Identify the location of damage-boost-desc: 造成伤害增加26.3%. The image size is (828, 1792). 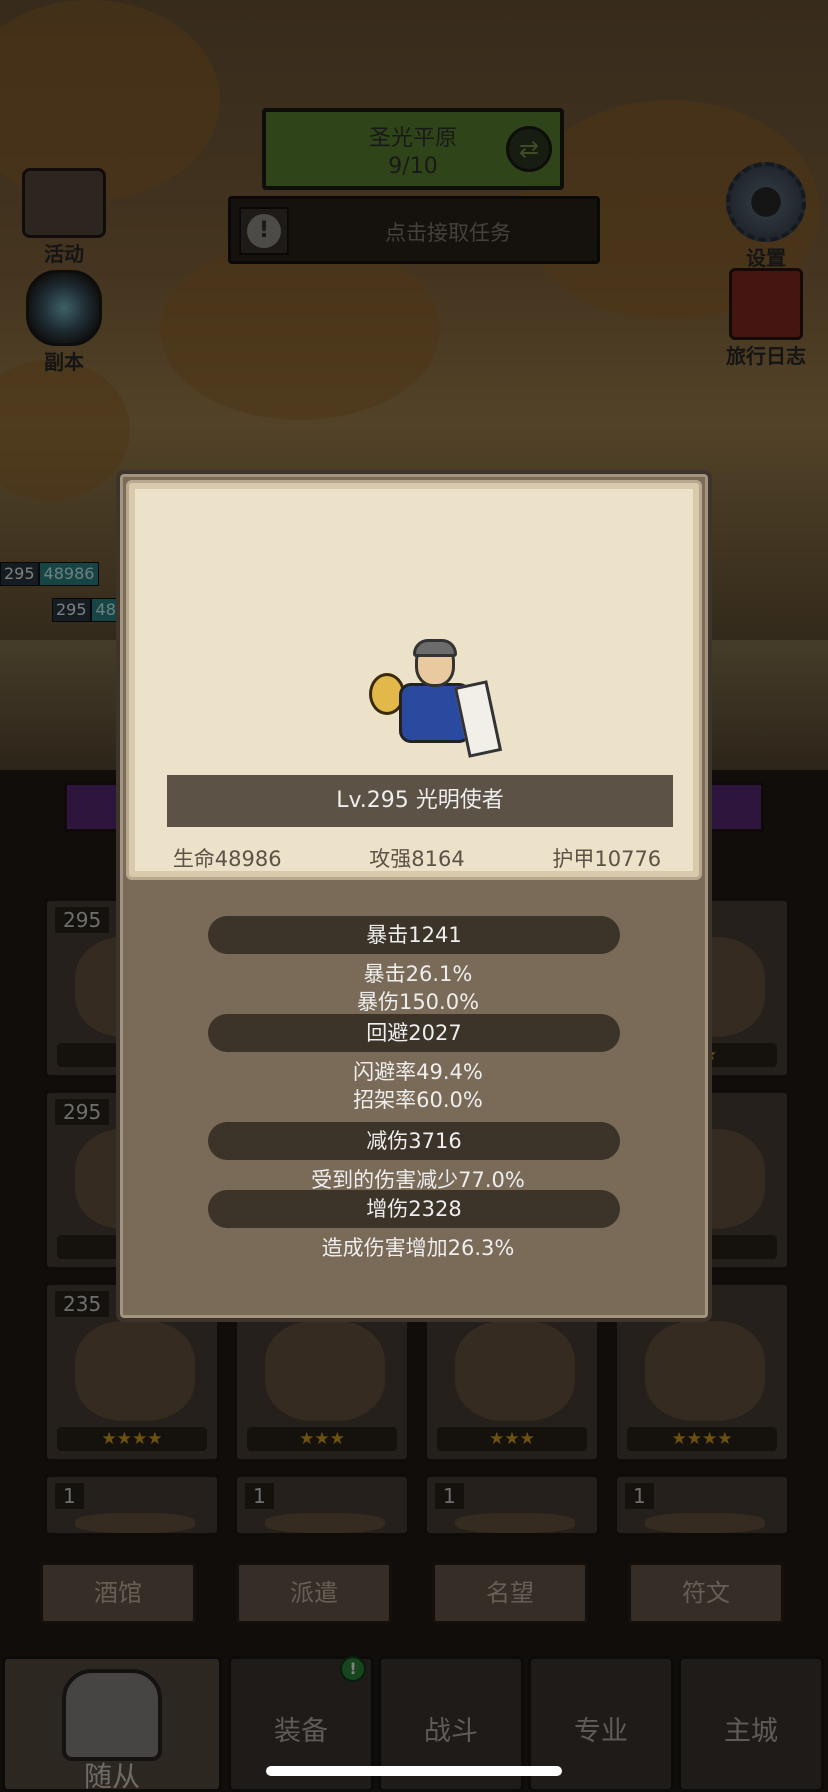
(418, 1248).